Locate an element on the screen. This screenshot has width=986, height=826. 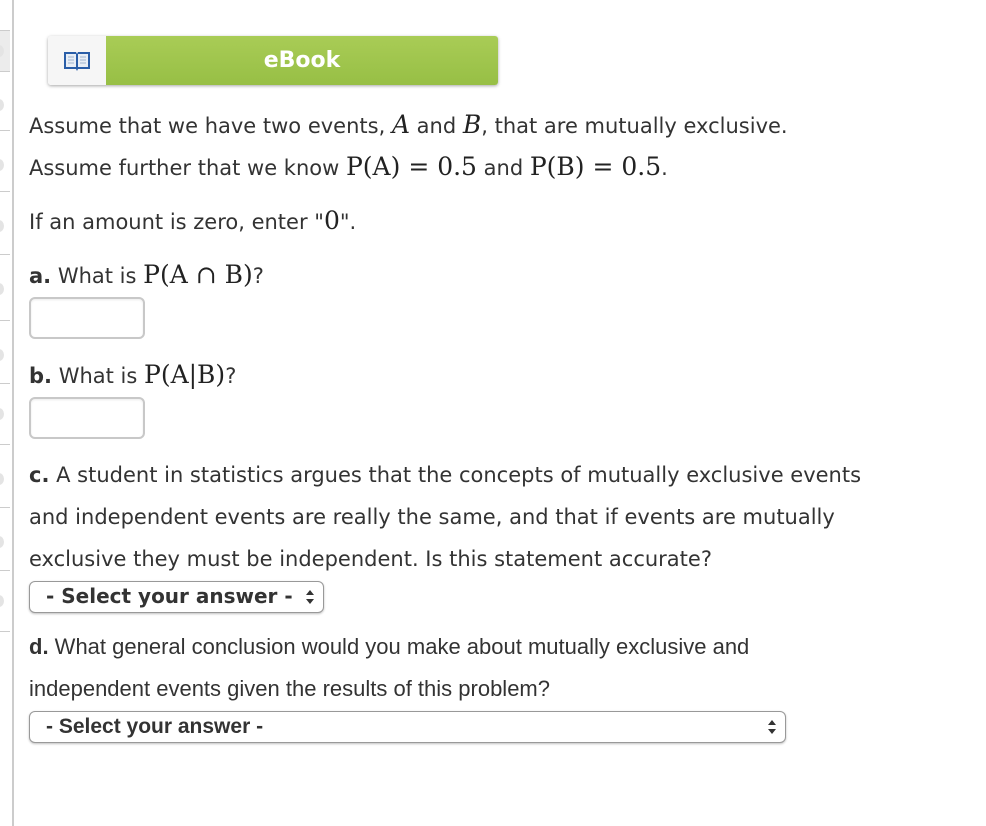
ebook-icon-box is located at coordinates (77, 60).